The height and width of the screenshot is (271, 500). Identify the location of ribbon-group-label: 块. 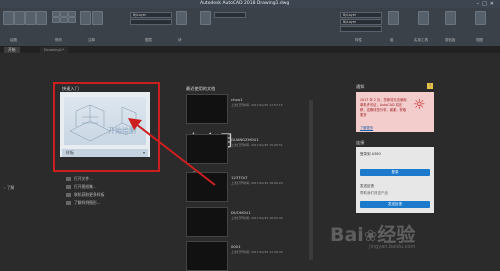
(180, 40).